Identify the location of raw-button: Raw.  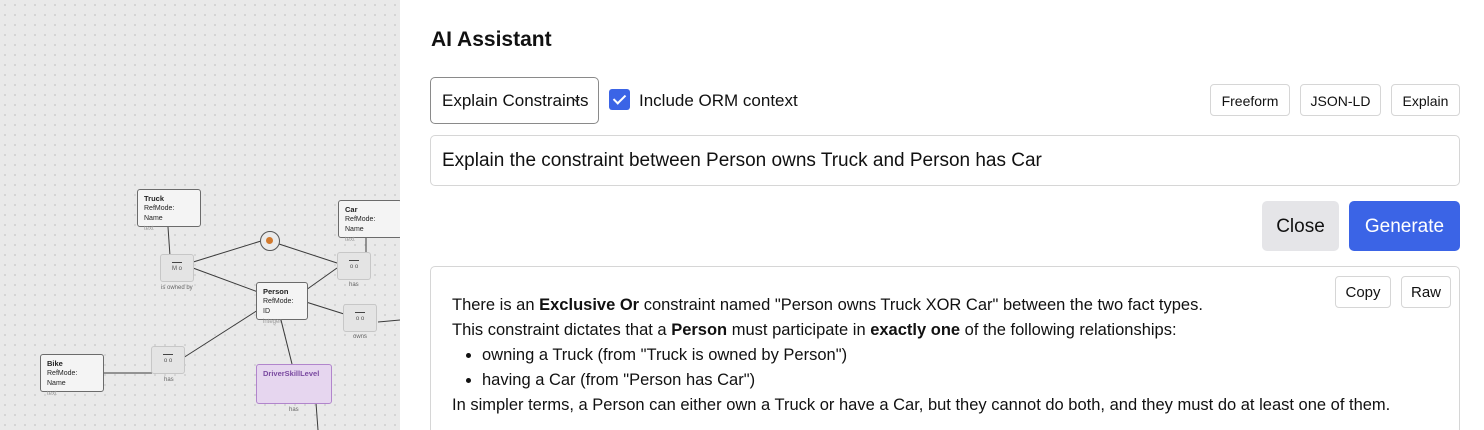
(1426, 292).